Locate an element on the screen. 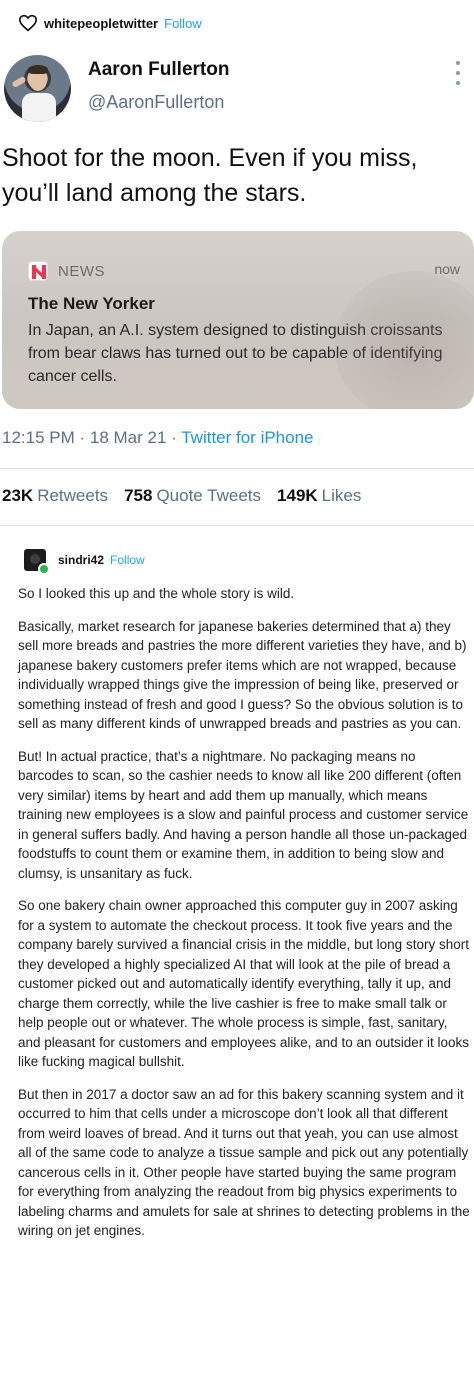 The image size is (474, 1379). tweet-stats: 23K Retweets 758 Quote Tweets 149K Likes is located at coordinates (189, 496).